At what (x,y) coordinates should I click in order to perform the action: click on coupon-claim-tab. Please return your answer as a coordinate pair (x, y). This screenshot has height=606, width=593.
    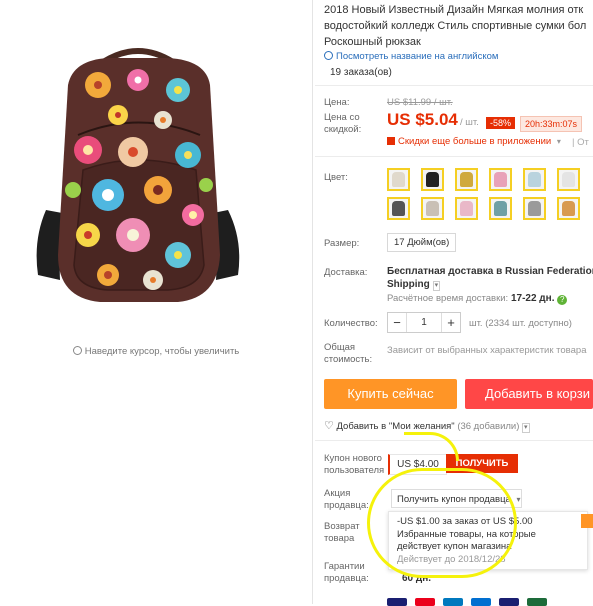
    Looking at the image, I should click on (587, 521).